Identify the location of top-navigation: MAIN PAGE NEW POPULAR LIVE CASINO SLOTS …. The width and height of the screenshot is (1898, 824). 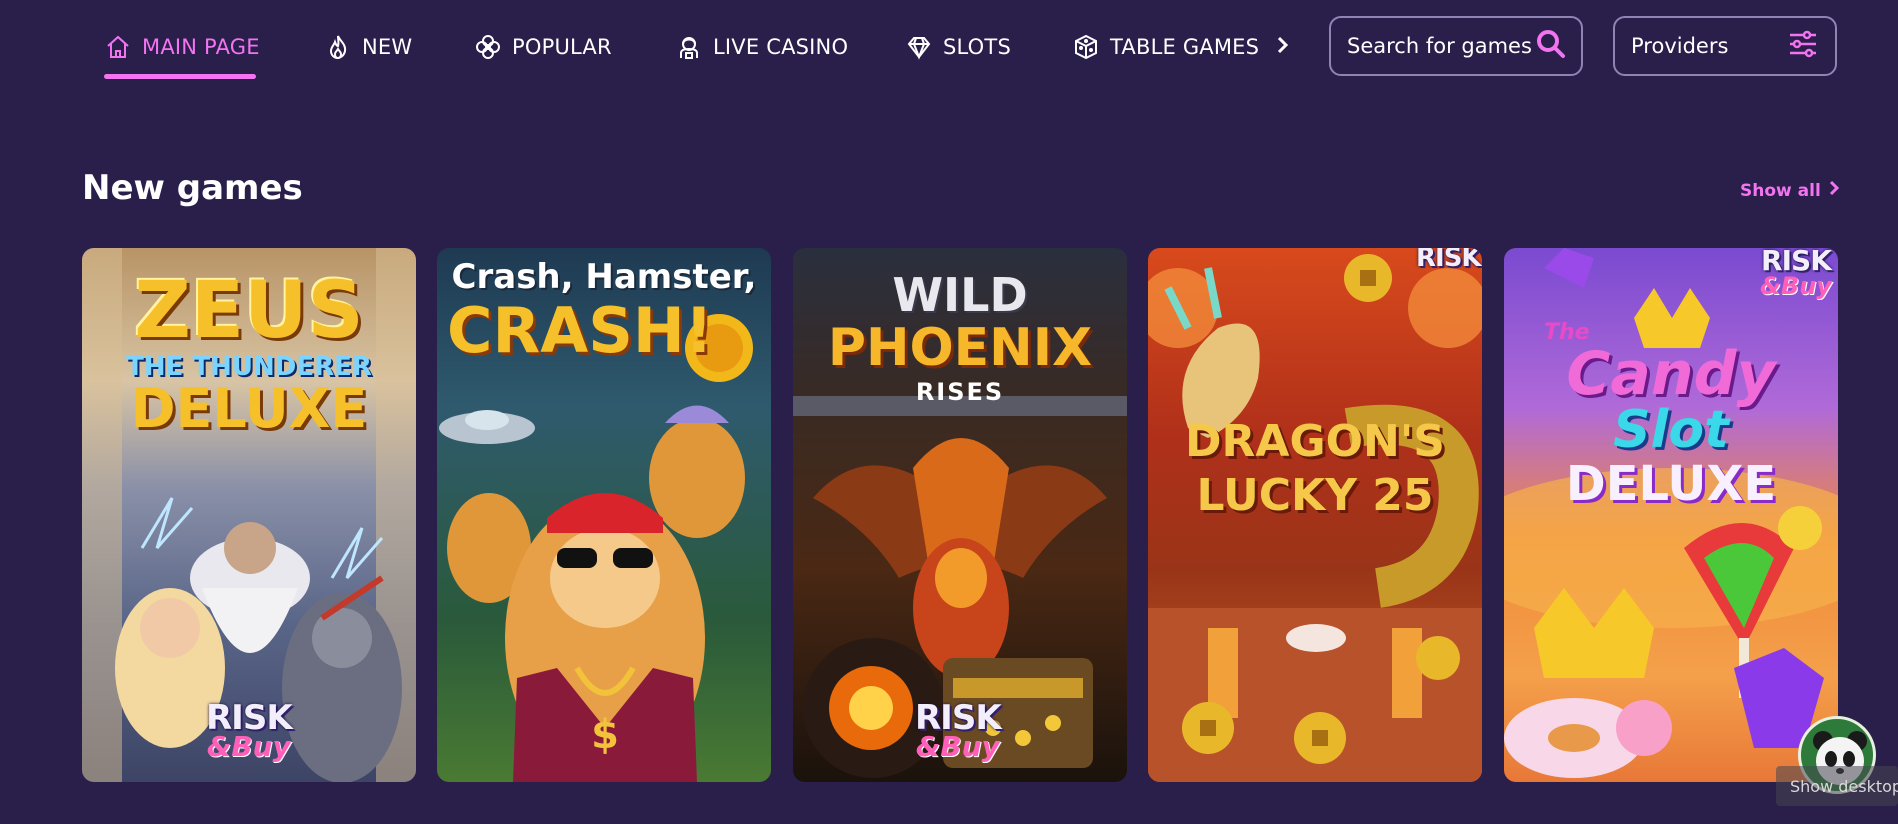
(949, 50).